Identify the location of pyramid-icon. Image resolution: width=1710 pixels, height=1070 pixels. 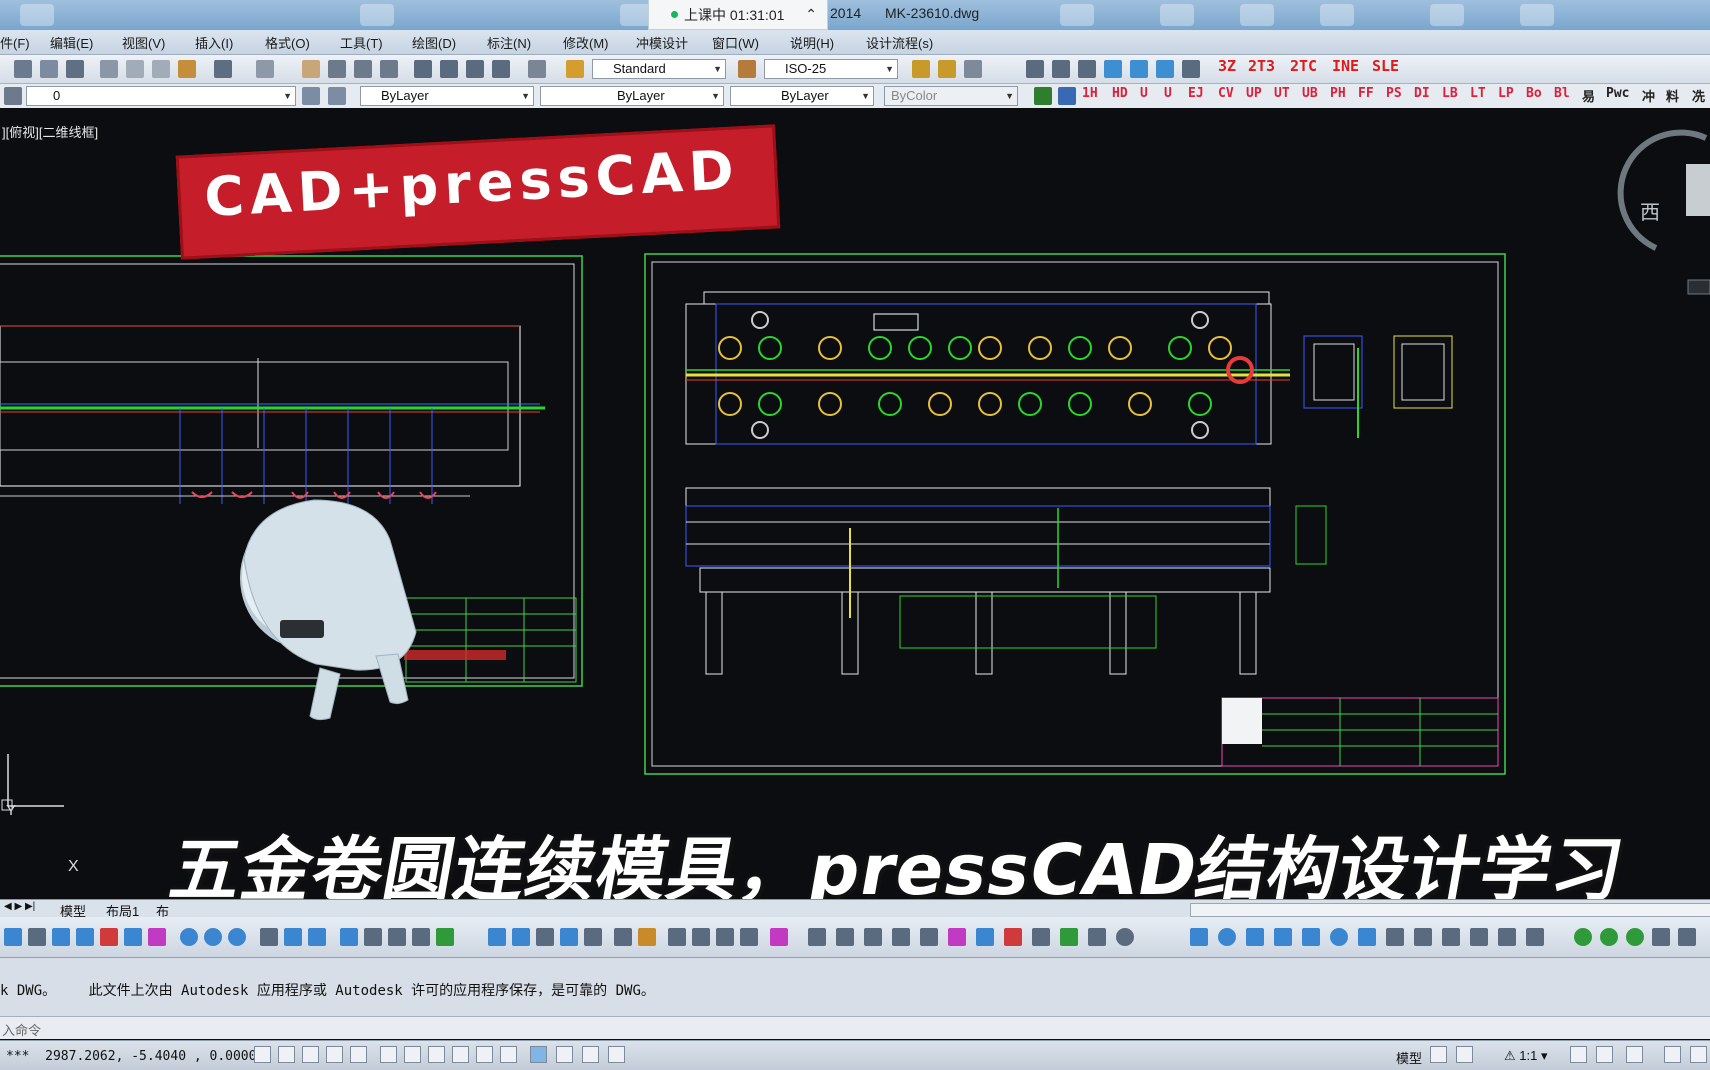
(1367, 937).